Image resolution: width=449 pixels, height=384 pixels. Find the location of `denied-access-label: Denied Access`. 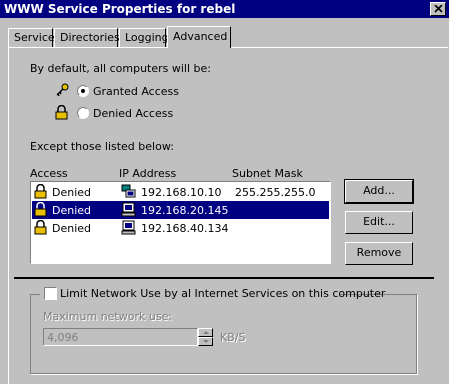

denied-access-label: Denied Access is located at coordinates (133, 113).